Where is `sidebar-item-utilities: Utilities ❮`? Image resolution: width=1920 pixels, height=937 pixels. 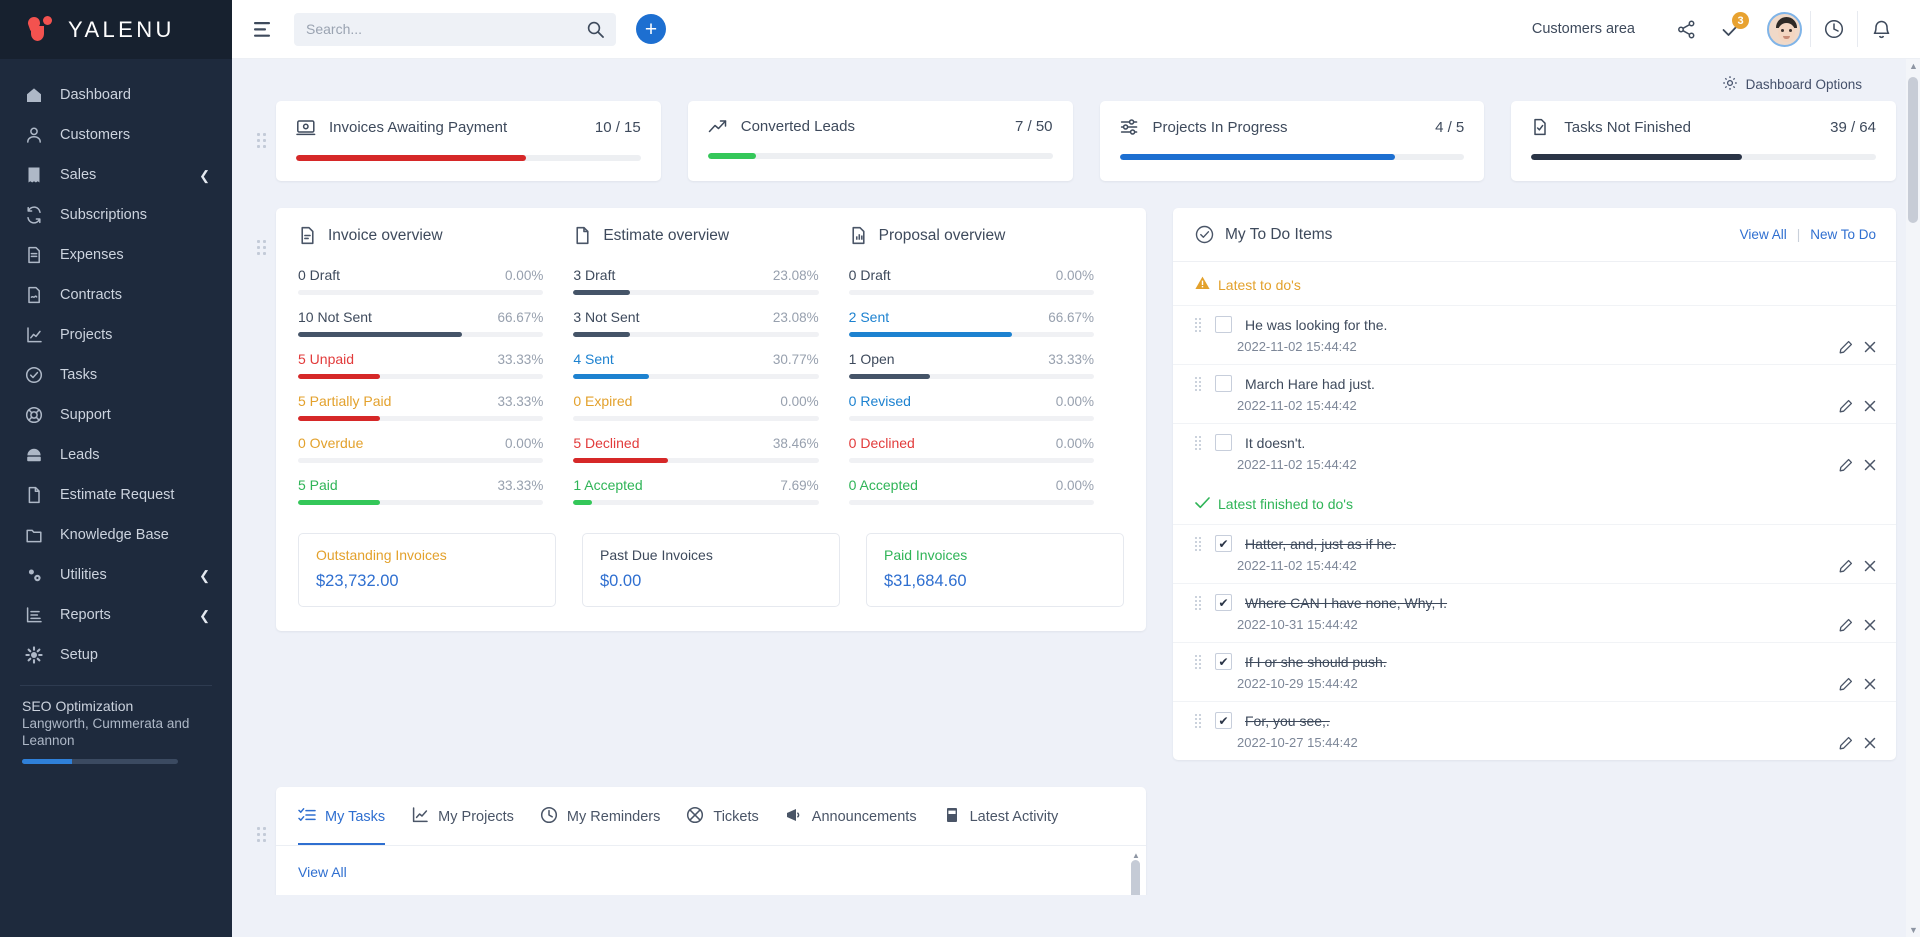 sidebar-item-utilities: Utilities ❮ is located at coordinates (116, 575).